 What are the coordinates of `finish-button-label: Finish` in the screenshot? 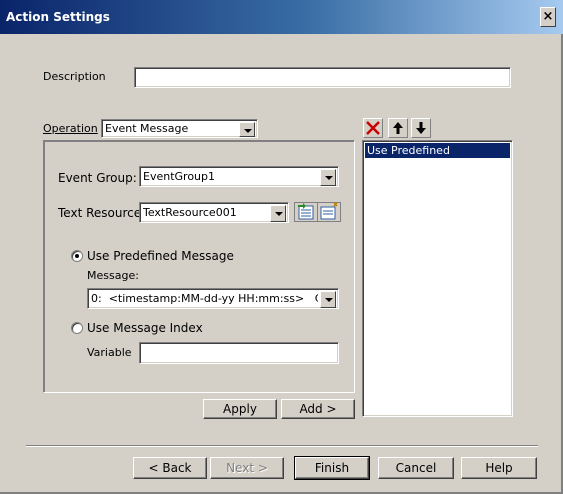 It's located at (332, 468).